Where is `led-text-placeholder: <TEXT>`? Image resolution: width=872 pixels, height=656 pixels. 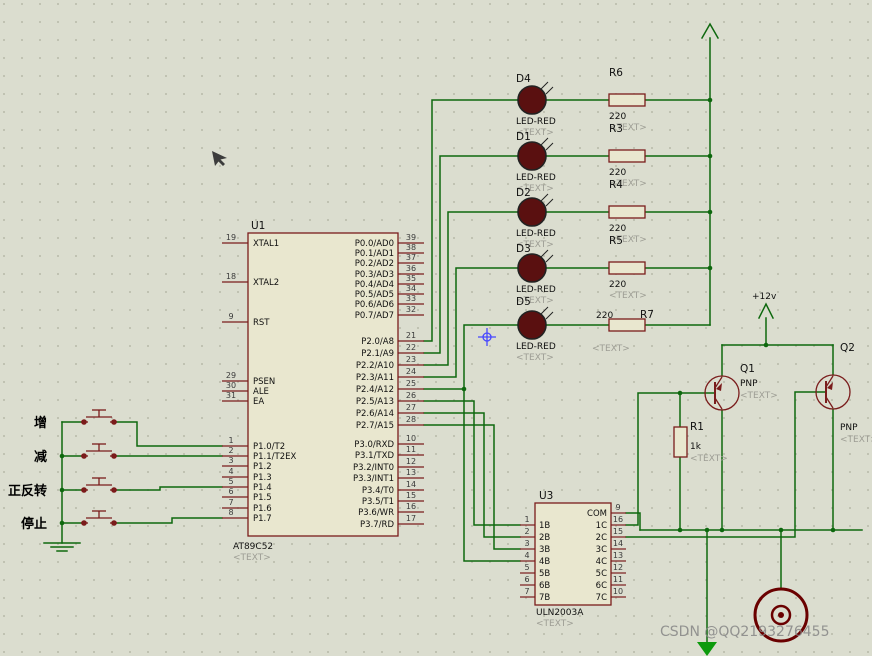
led-text-placeholder: <TEXT> is located at coordinates (535, 358).